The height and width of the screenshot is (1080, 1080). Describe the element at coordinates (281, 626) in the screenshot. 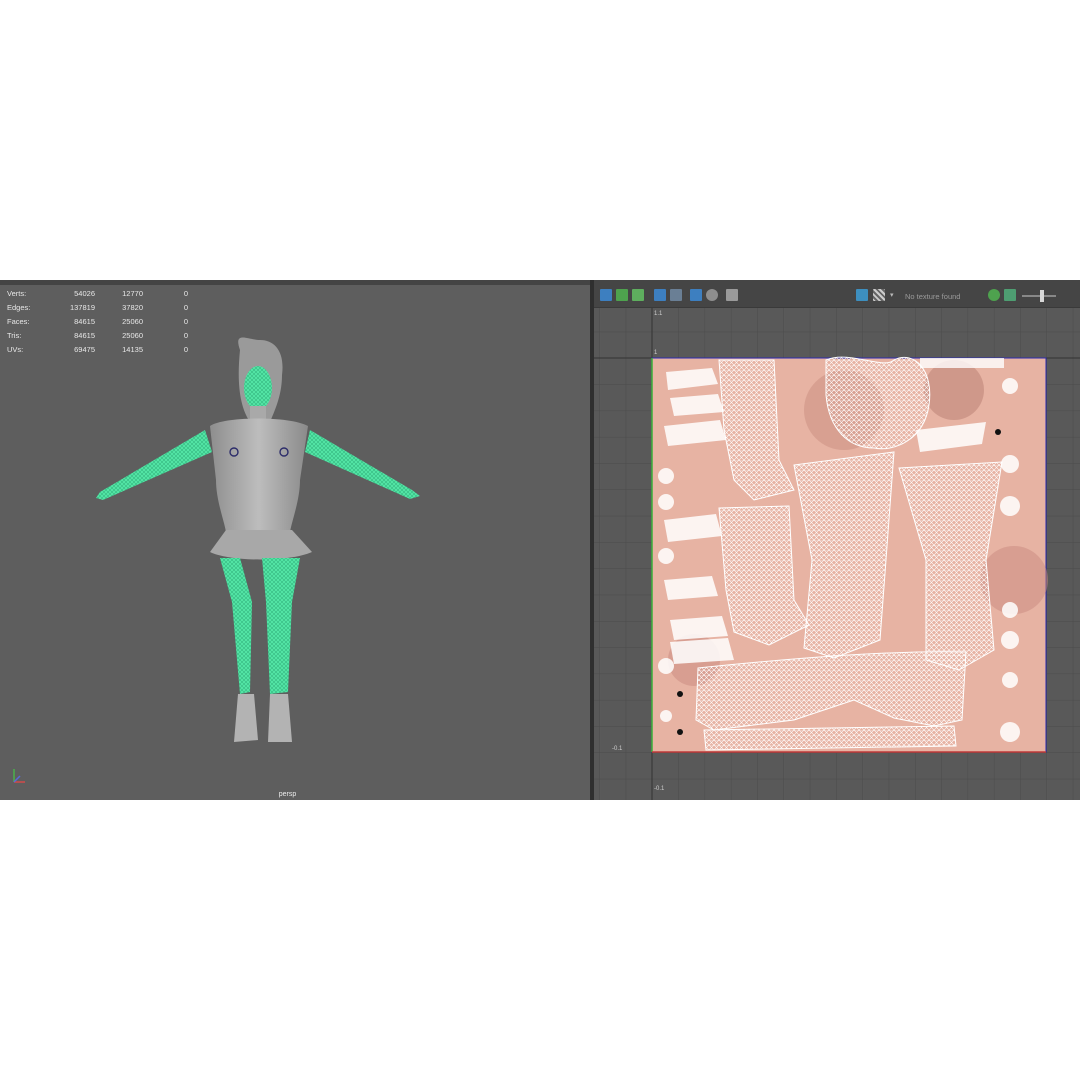

I see `right-leg-mesh` at that location.